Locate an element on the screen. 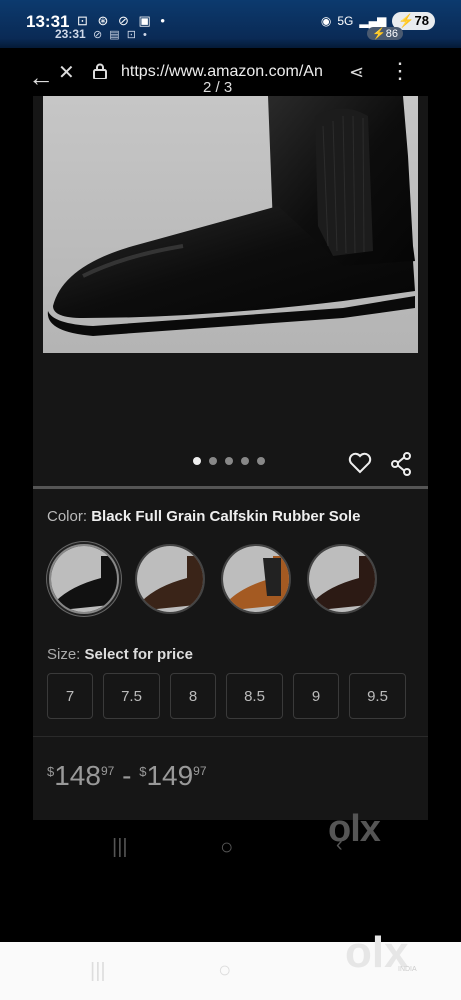 The image size is (461, 1000). image-counter: 2 / 3 is located at coordinates (218, 87).